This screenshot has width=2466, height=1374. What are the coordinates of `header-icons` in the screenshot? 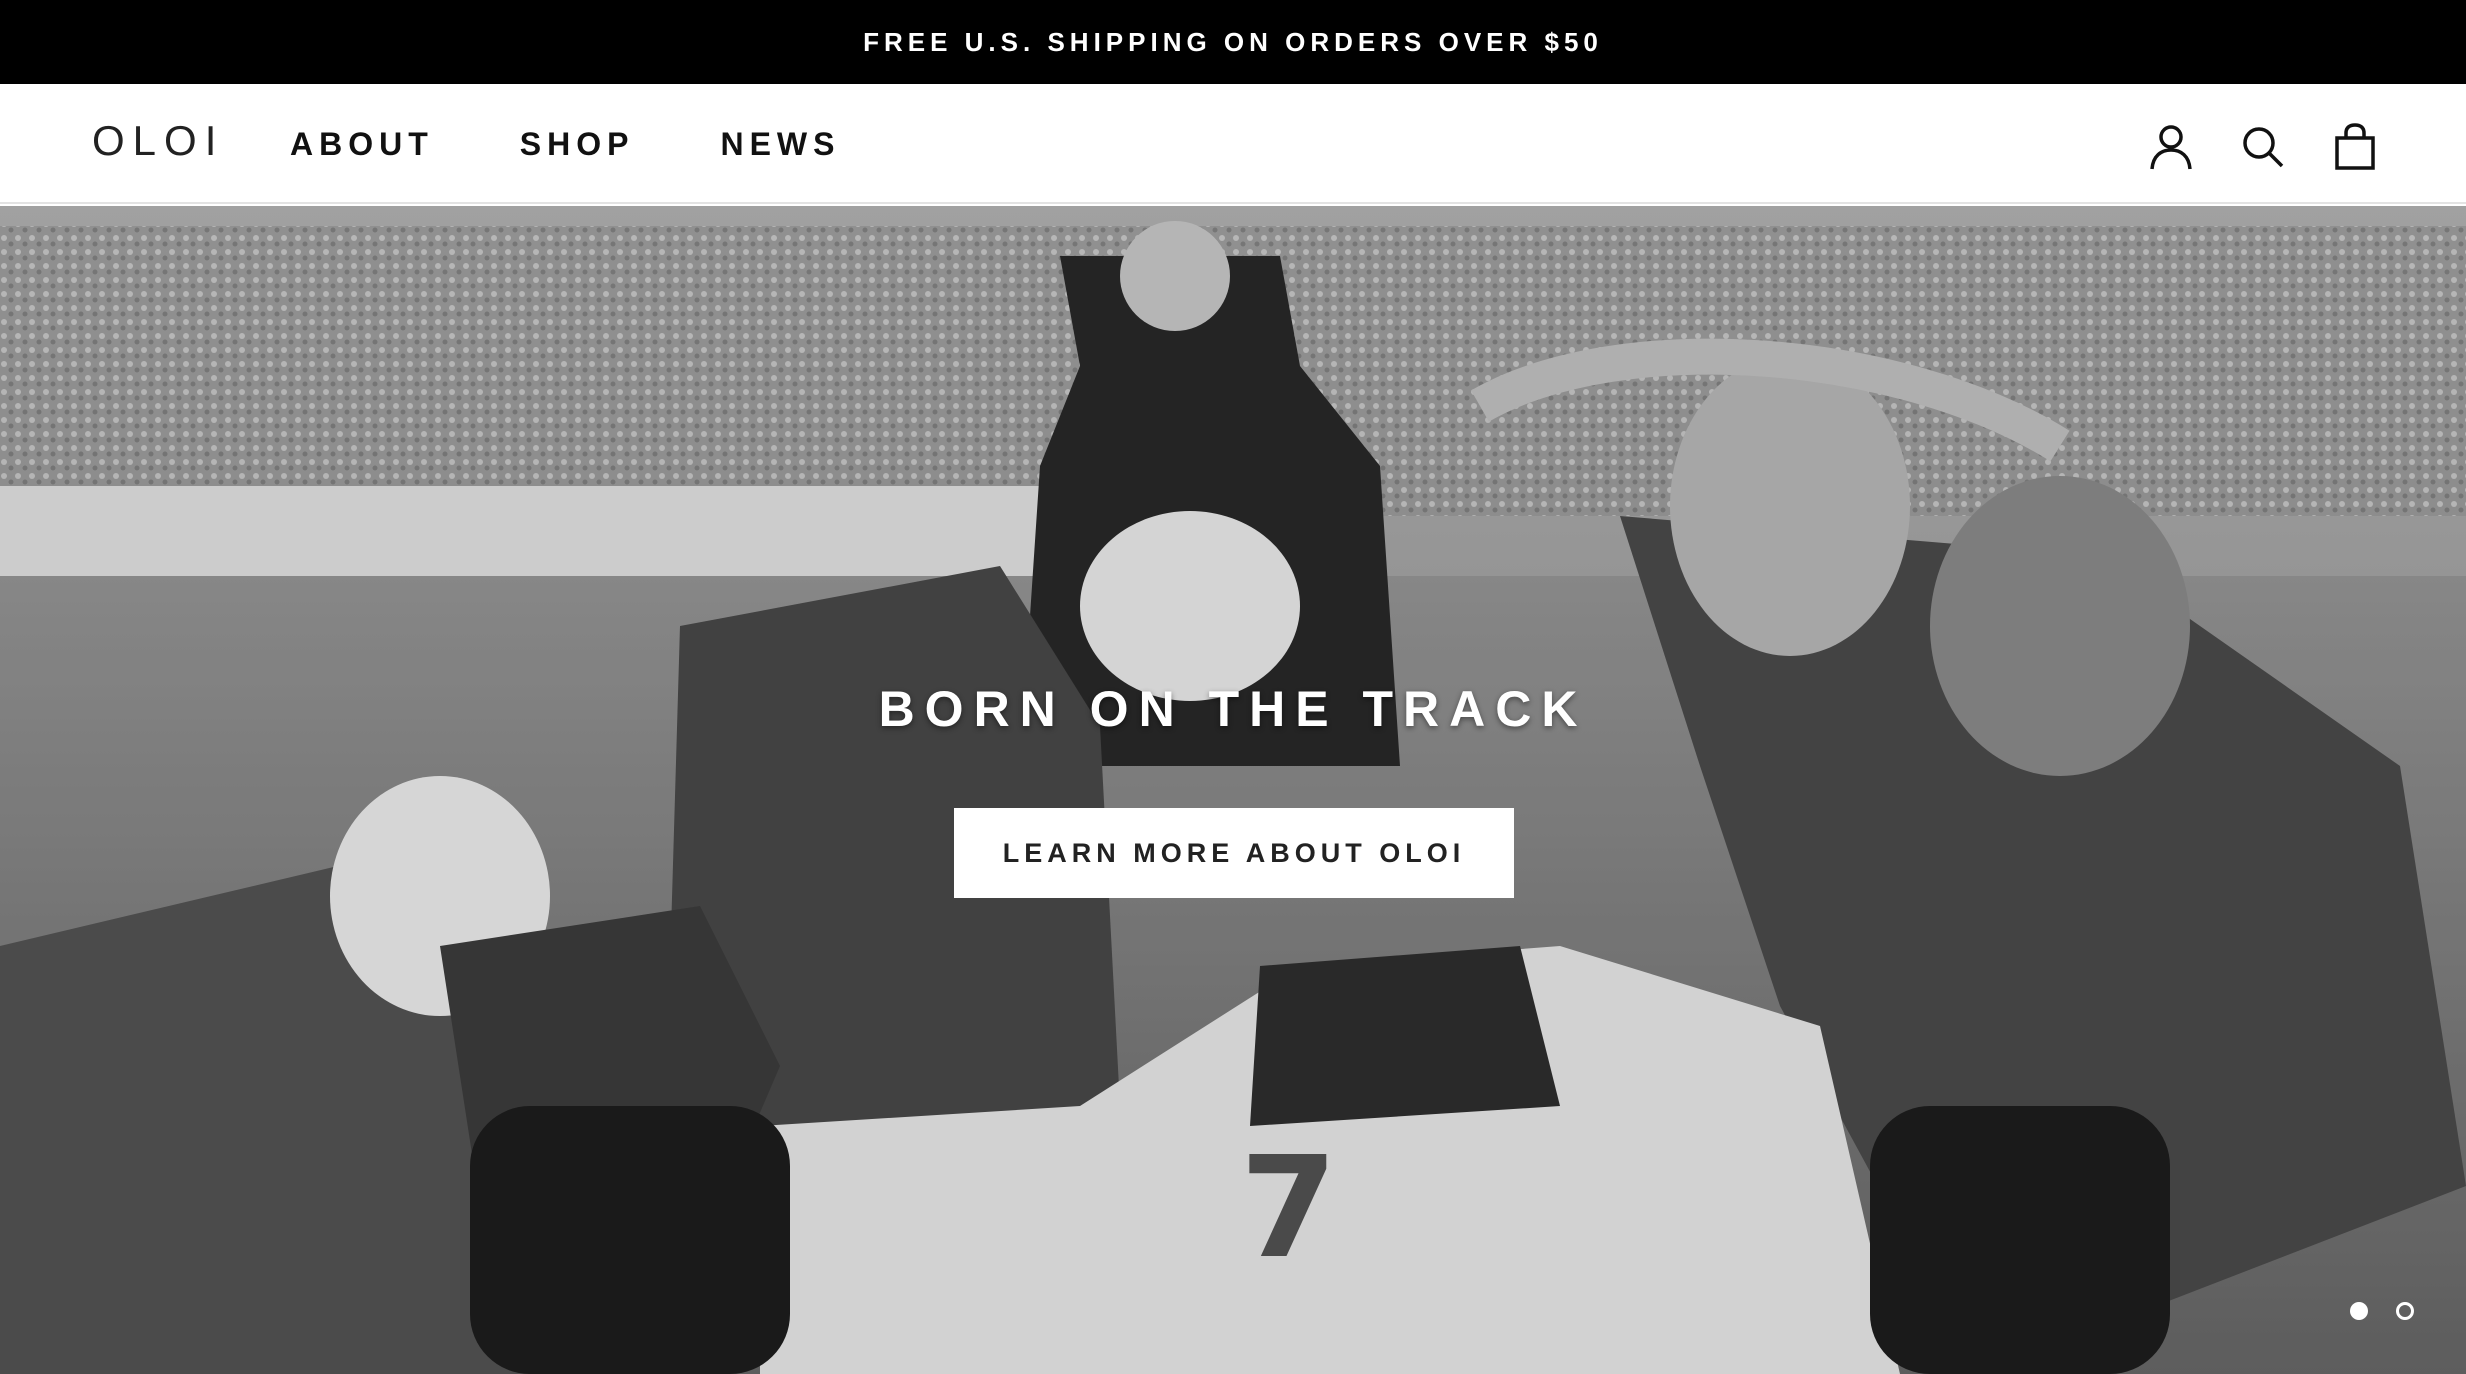 It's located at (2242, 147).